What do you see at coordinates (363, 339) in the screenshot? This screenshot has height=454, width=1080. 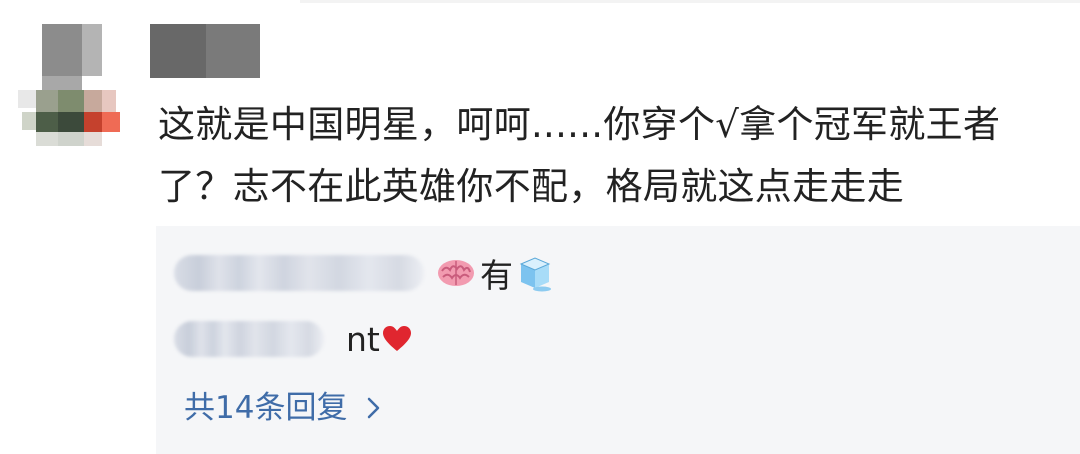 I see `reply-text: nt` at bounding box center [363, 339].